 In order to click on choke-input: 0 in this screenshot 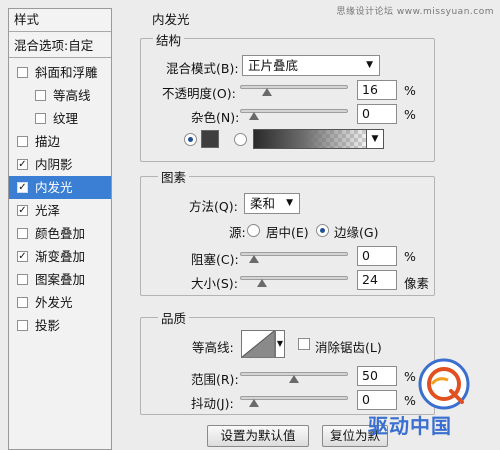, I will do `click(377, 256)`.